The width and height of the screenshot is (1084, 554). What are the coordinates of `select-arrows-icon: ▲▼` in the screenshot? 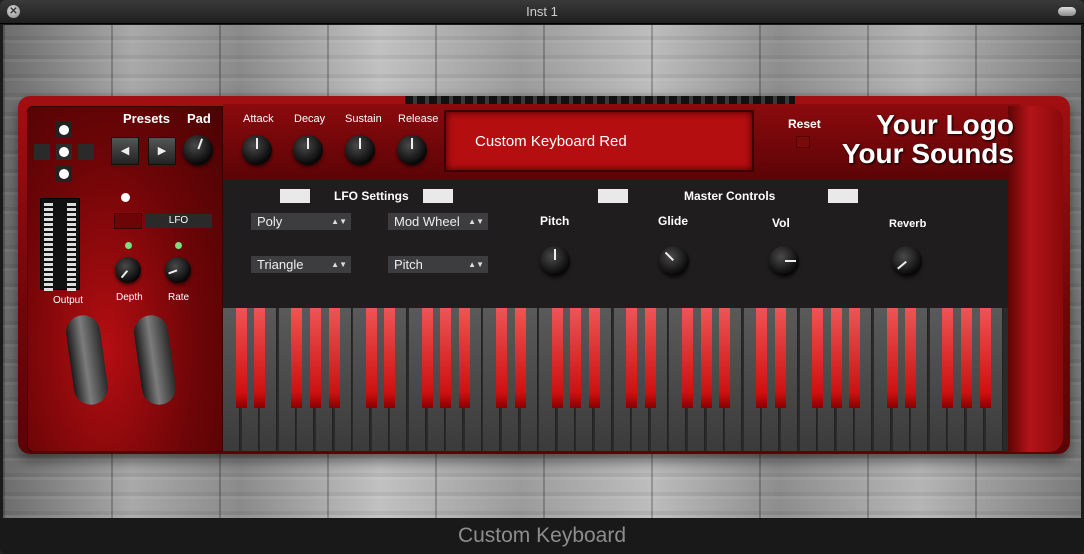 It's located at (339, 264).